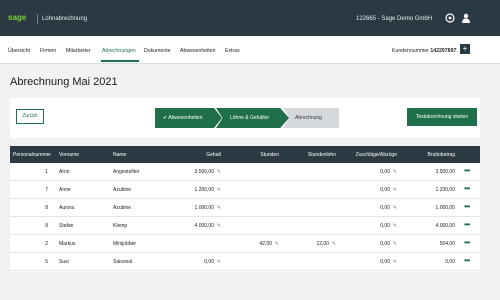 This screenshot has width=500, height=300. I want to click on cell-stundenlohn: 12,00 ✎, so click(310, 244).